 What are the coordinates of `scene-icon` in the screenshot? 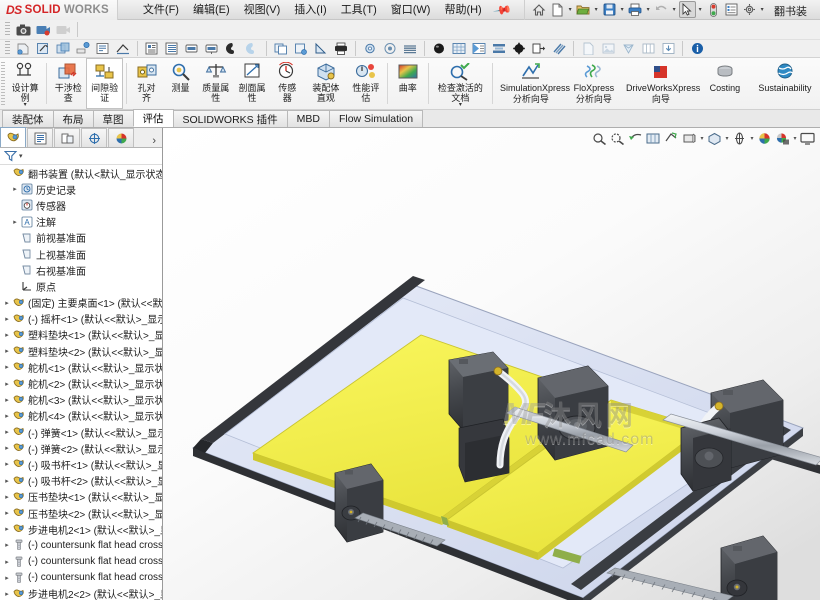 It's located at (252, 49).